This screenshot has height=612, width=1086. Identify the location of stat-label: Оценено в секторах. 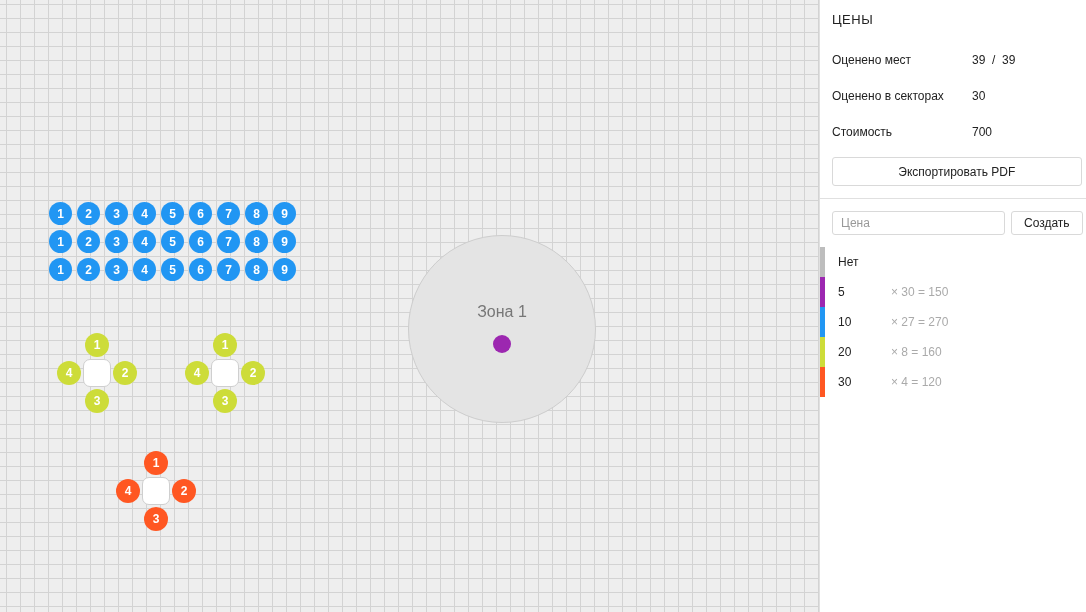
(888, 96).